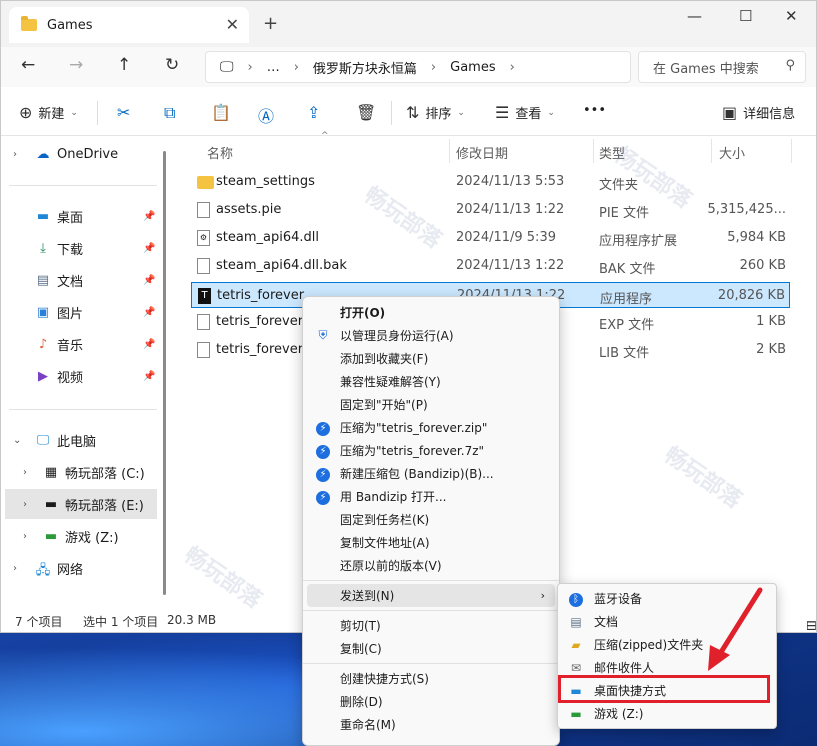 The image size is (817, 746). What do you see at coordinates (76, 65) in the screenshot?
I see `forward-icon: →` at bounding box center [76, 65].